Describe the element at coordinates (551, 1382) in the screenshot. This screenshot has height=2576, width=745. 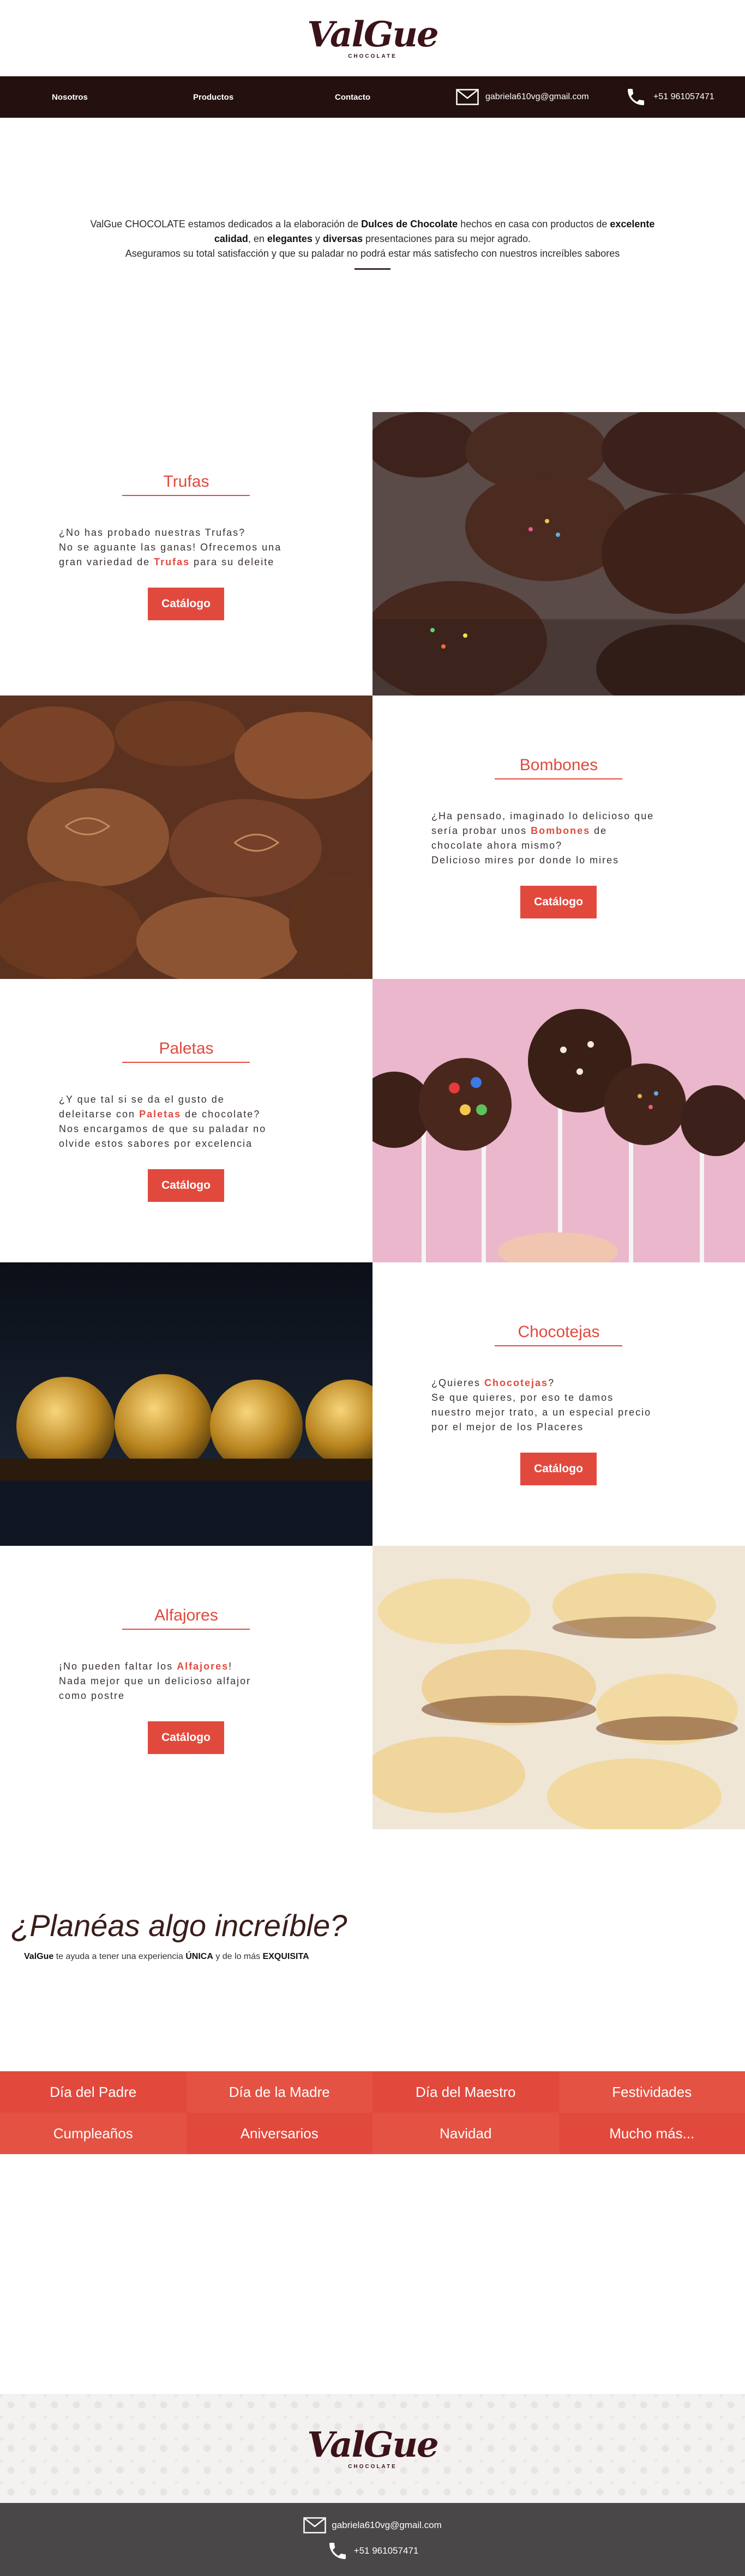
I see `chocotejas-d1-c: ?` at that location.